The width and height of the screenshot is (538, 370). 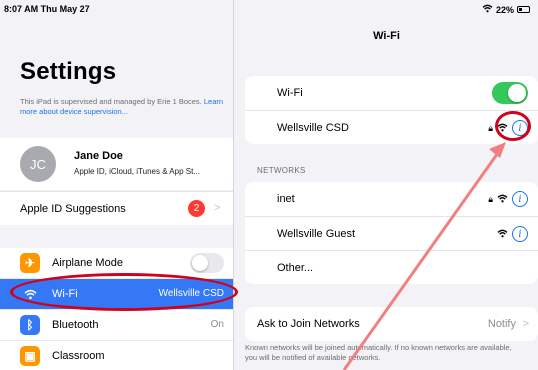 I want to click on sidebar-item-label: Classroom, so click(x=78, y=356).